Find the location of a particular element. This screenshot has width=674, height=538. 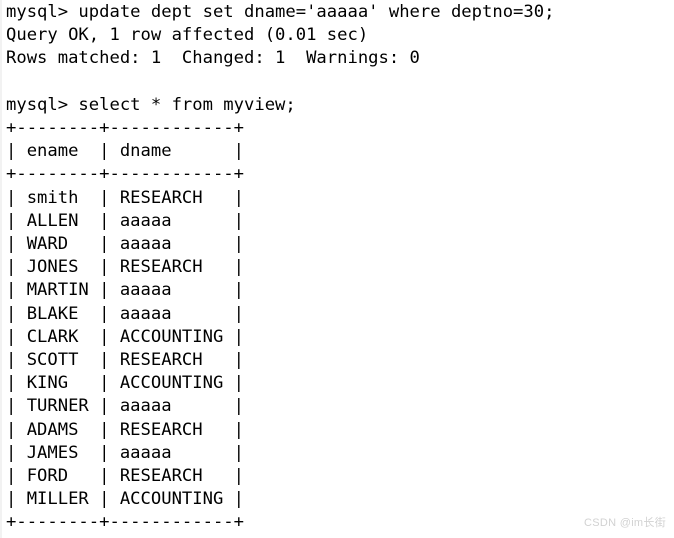

csdn-watermark: CSDN @im长街 is located at coordinates (625, 523).